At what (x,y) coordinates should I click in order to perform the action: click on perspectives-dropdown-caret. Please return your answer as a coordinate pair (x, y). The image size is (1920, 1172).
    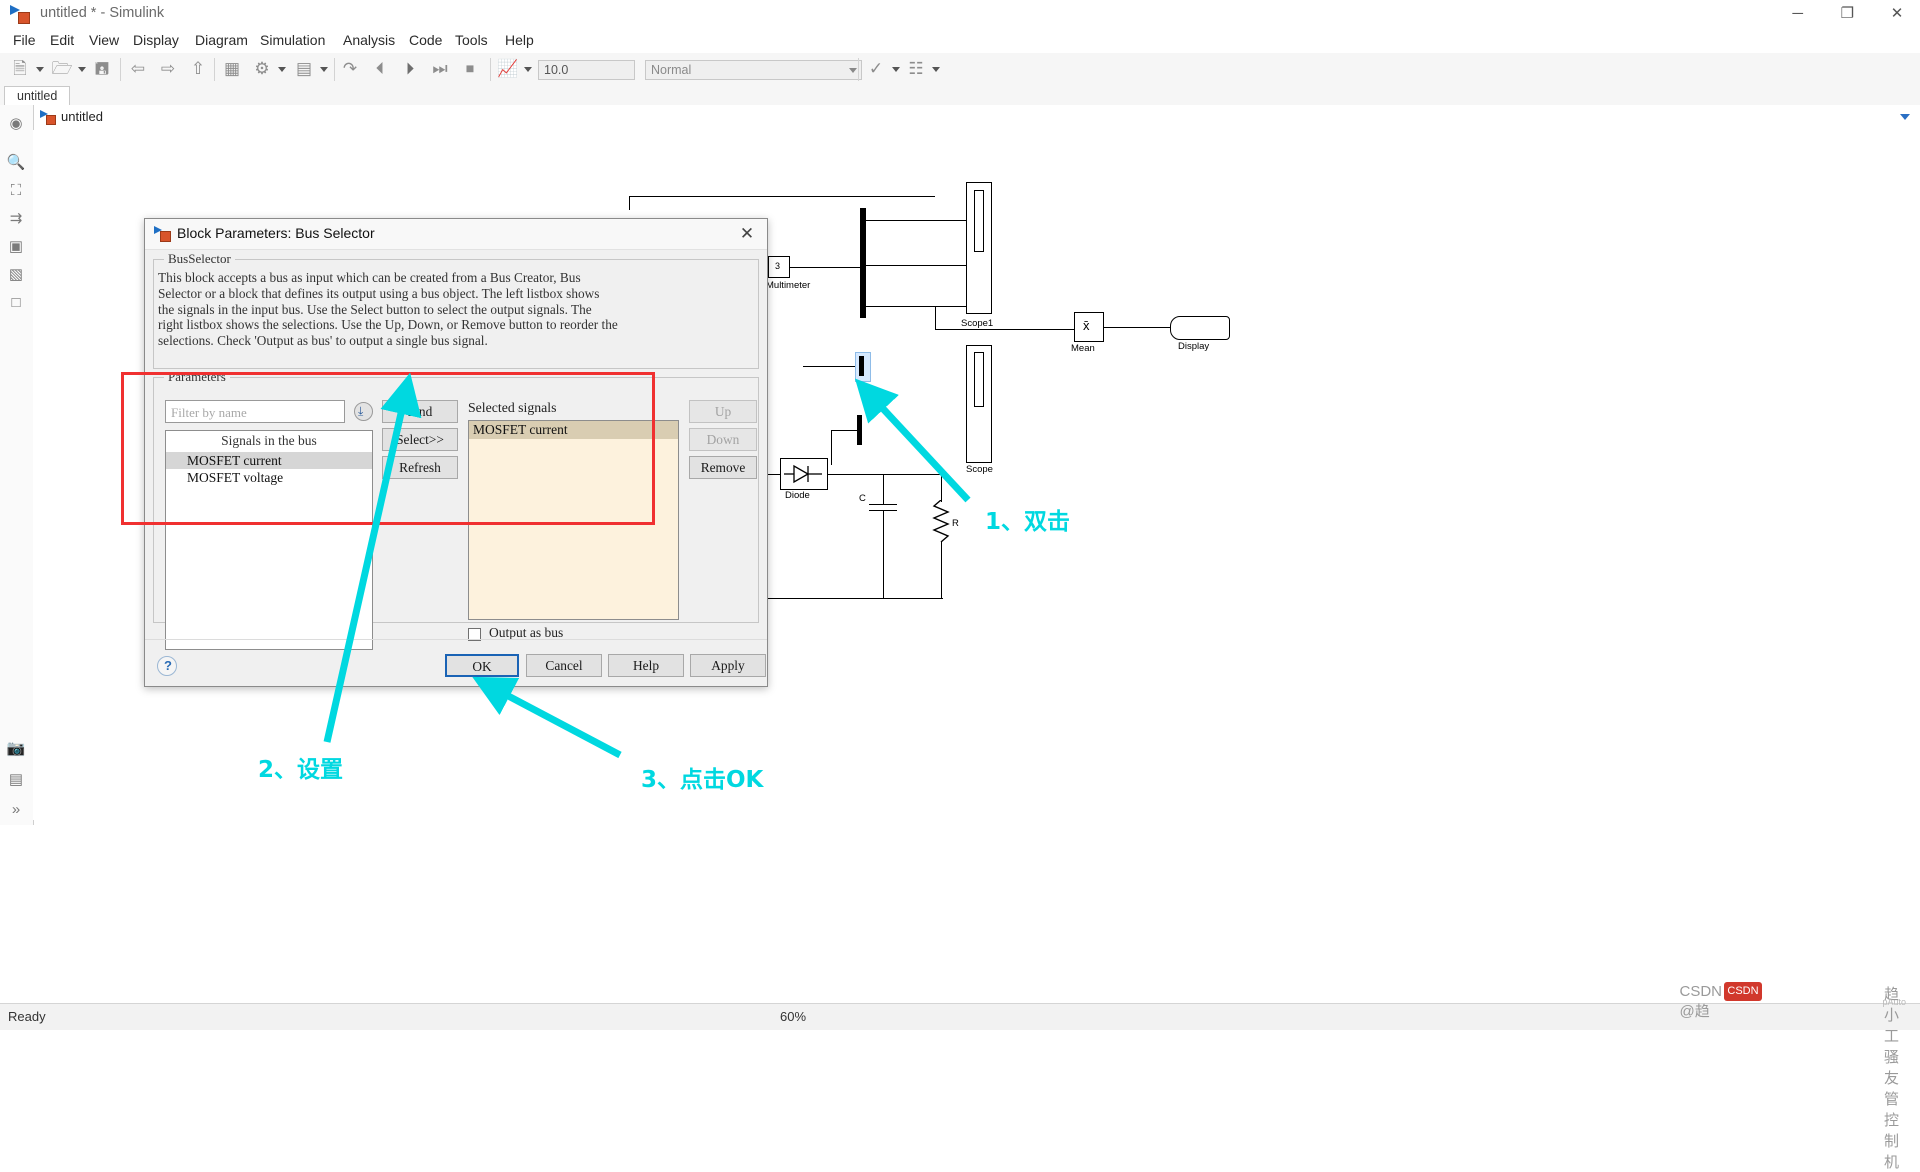
    Looking at the image, I should click on (936, 69).